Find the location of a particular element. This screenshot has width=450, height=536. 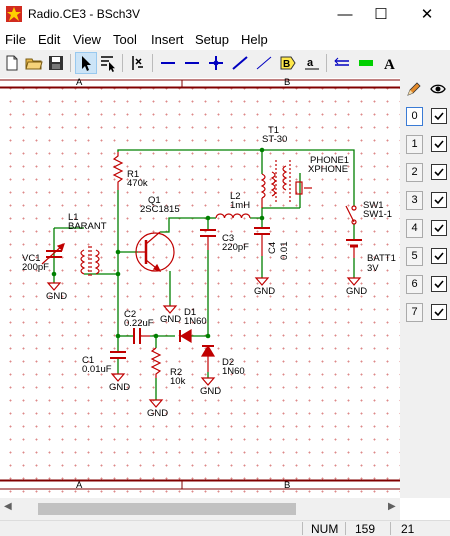

sw1-value: SW1-1 is located at coordinates (378, 214).